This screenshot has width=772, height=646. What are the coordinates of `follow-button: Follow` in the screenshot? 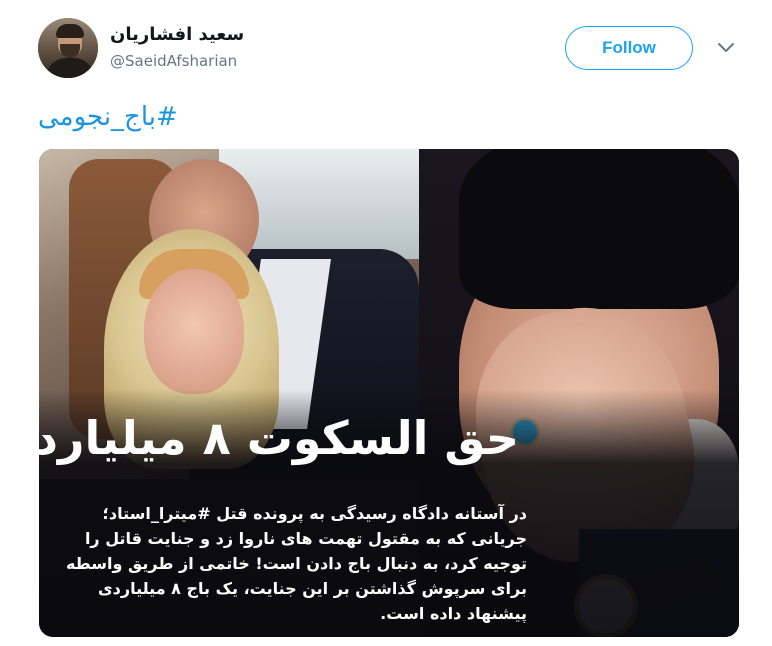 It's located at (629, 48).